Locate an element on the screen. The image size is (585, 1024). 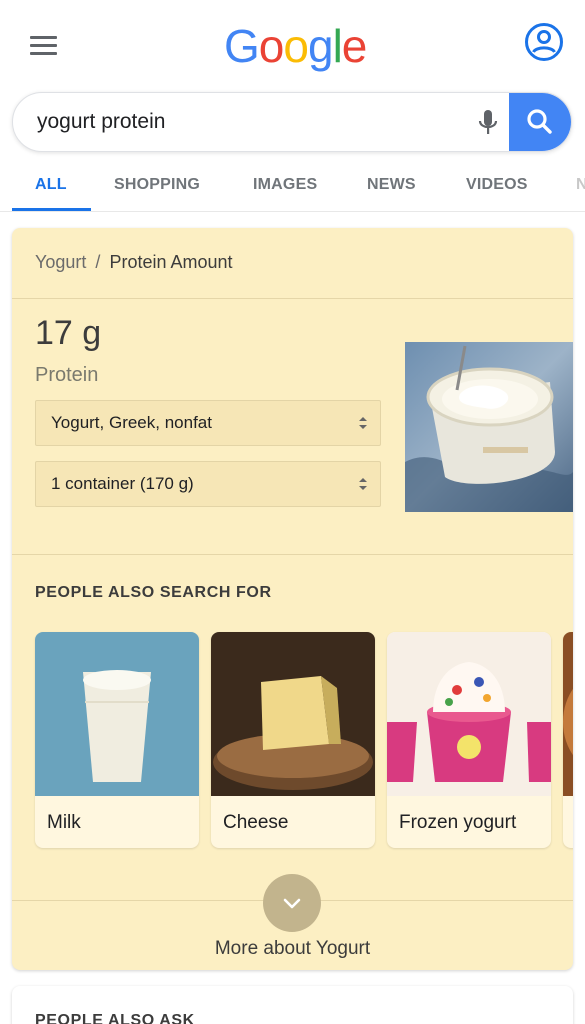
tab-images: IMAGES is located at coordinates (285, 185).